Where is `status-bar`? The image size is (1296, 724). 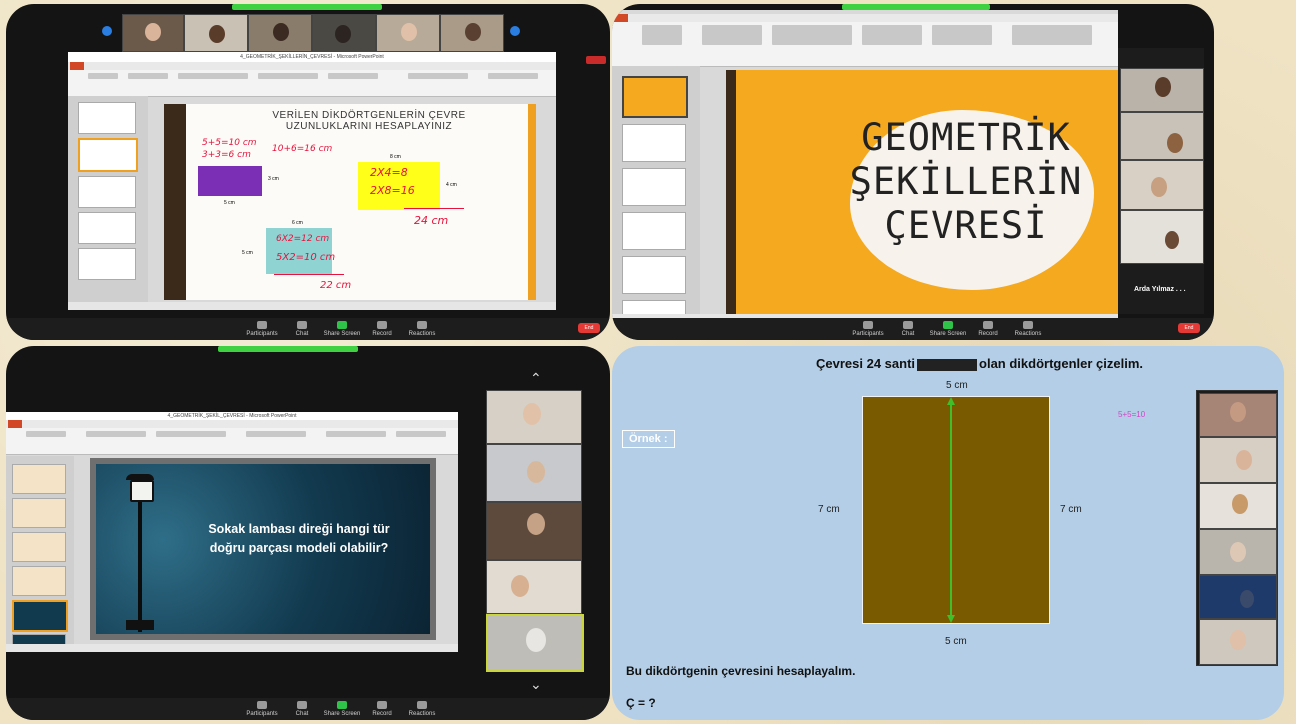
status-bar is located at coordinates (312, 306).